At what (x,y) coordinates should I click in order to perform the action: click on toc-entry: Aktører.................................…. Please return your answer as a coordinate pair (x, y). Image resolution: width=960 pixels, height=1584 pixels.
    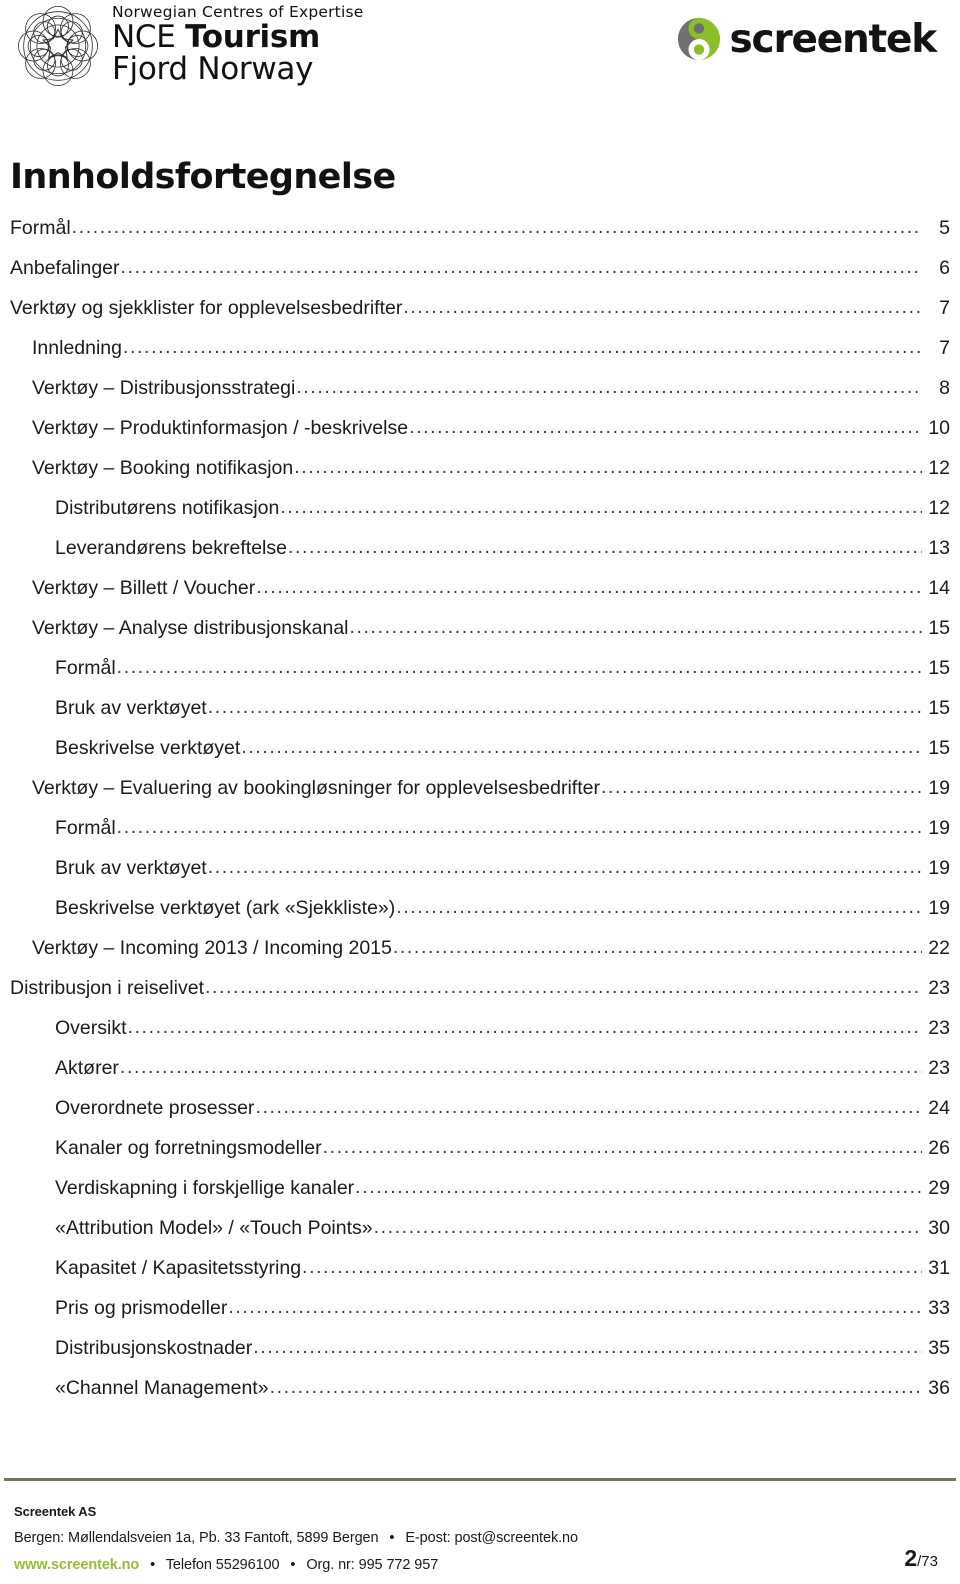
    Looking at the image, I should click on (480, 1077).